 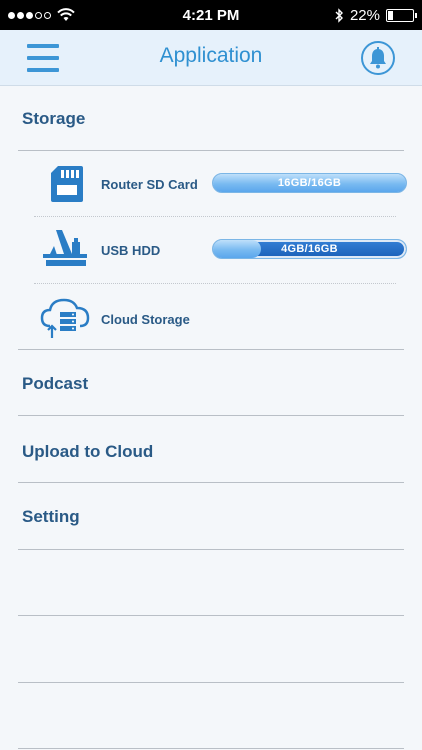 I want to click on usage-text: 16GB/16GB, so click(x=309, y=183).